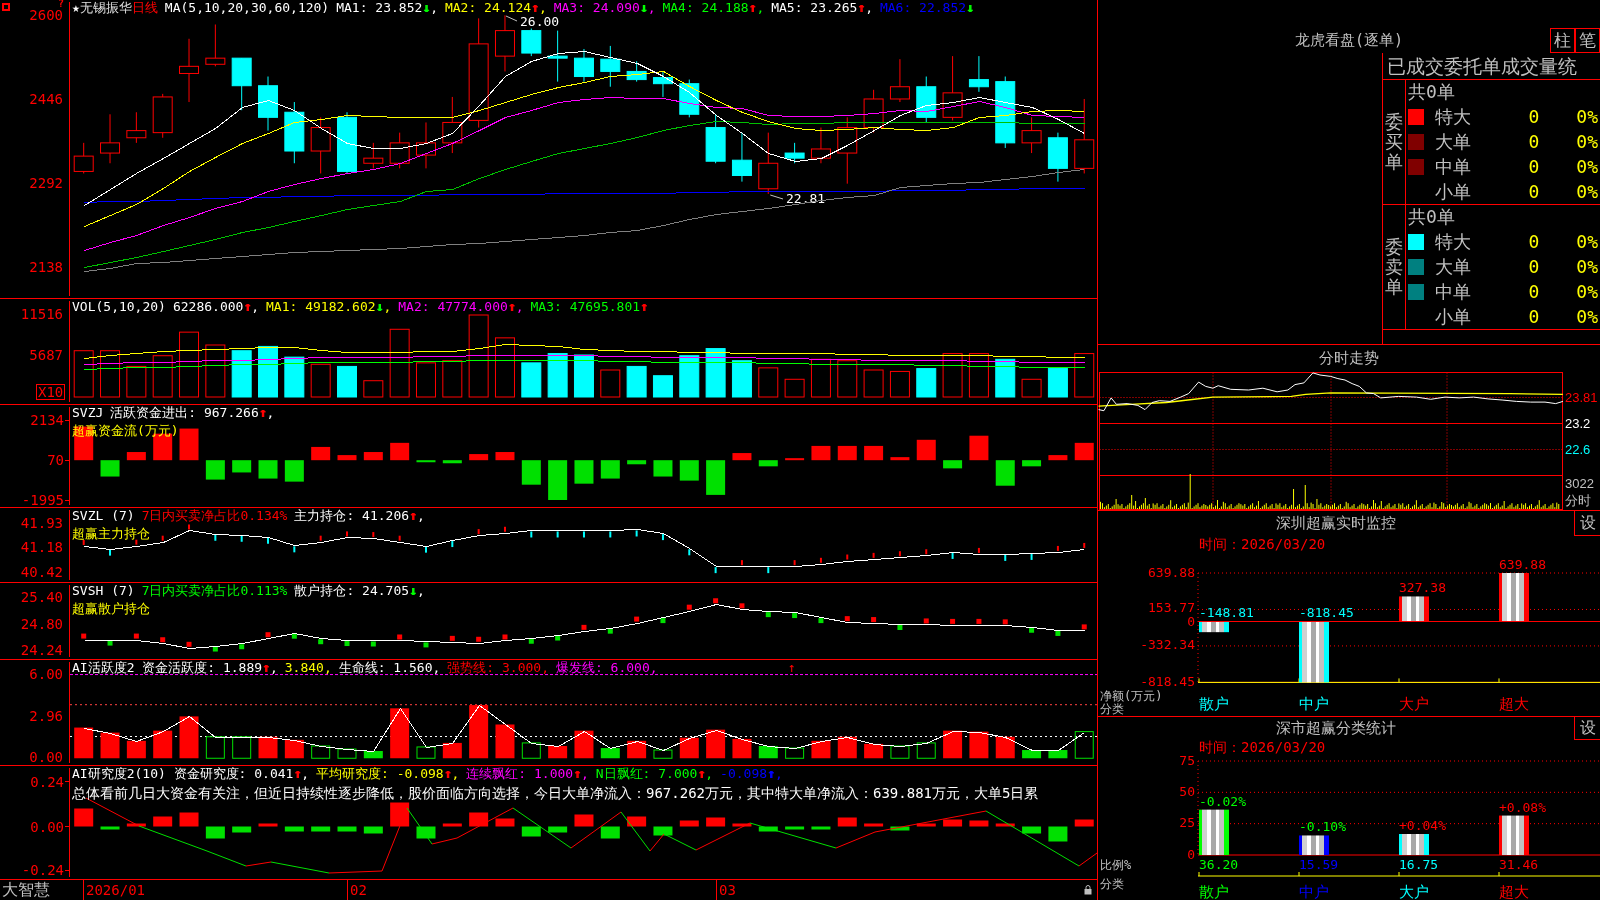  Describe the element at coordinates (216, 306) in the screenshot. I see `legend-text: 62286.000↑,` at that location.